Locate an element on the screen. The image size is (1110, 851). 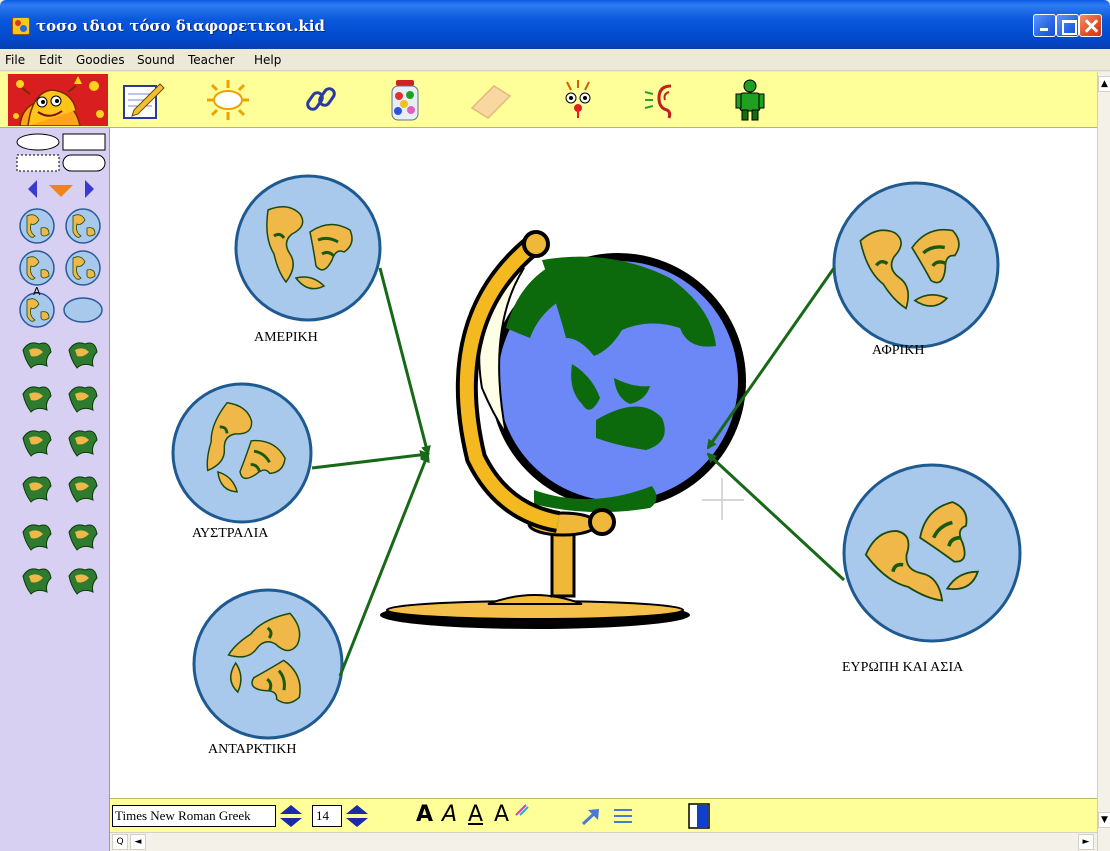
scroll-up-button: ▲ is located at coordinates (1104, 84).